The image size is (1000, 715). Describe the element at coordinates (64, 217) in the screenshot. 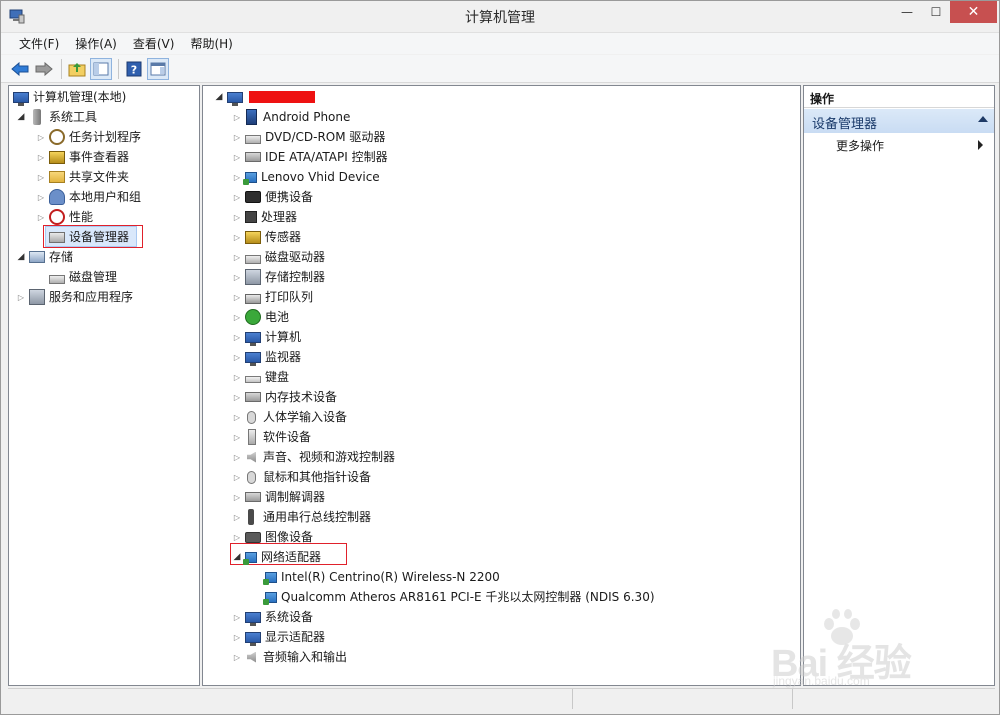

I see `tree-performance: ▷ 性能` at that location.